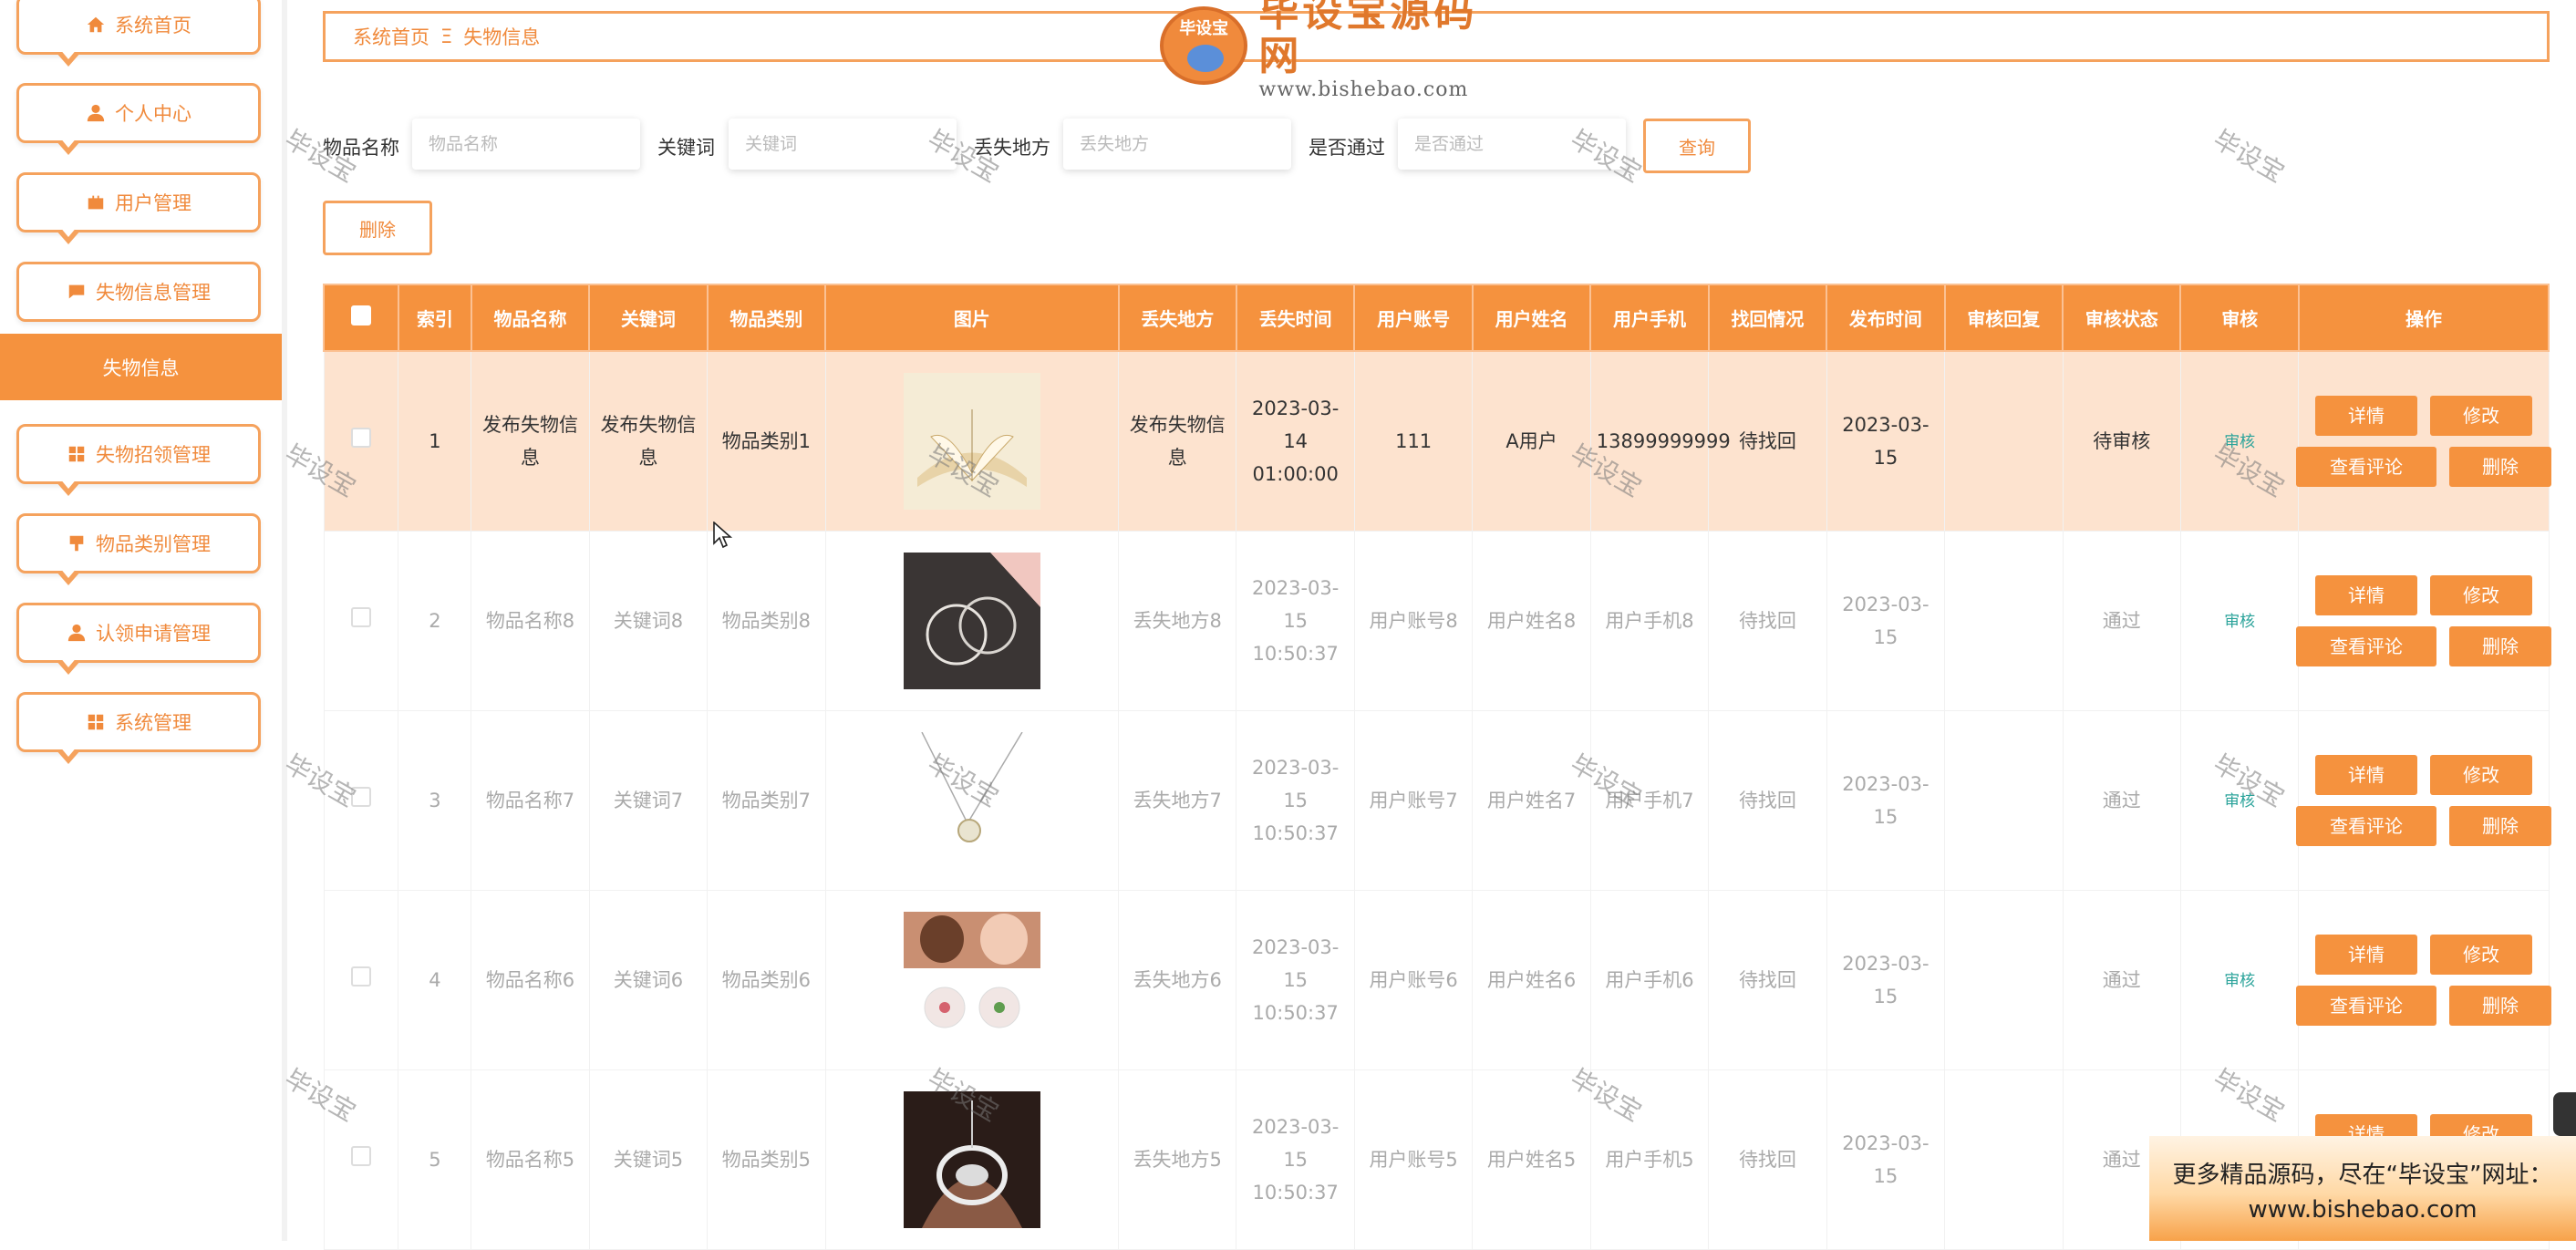 The image size is (2576, 1250). I want to click on sidebar-item-lost-info-mgmt: 失物信息管理, so click(138, 292).